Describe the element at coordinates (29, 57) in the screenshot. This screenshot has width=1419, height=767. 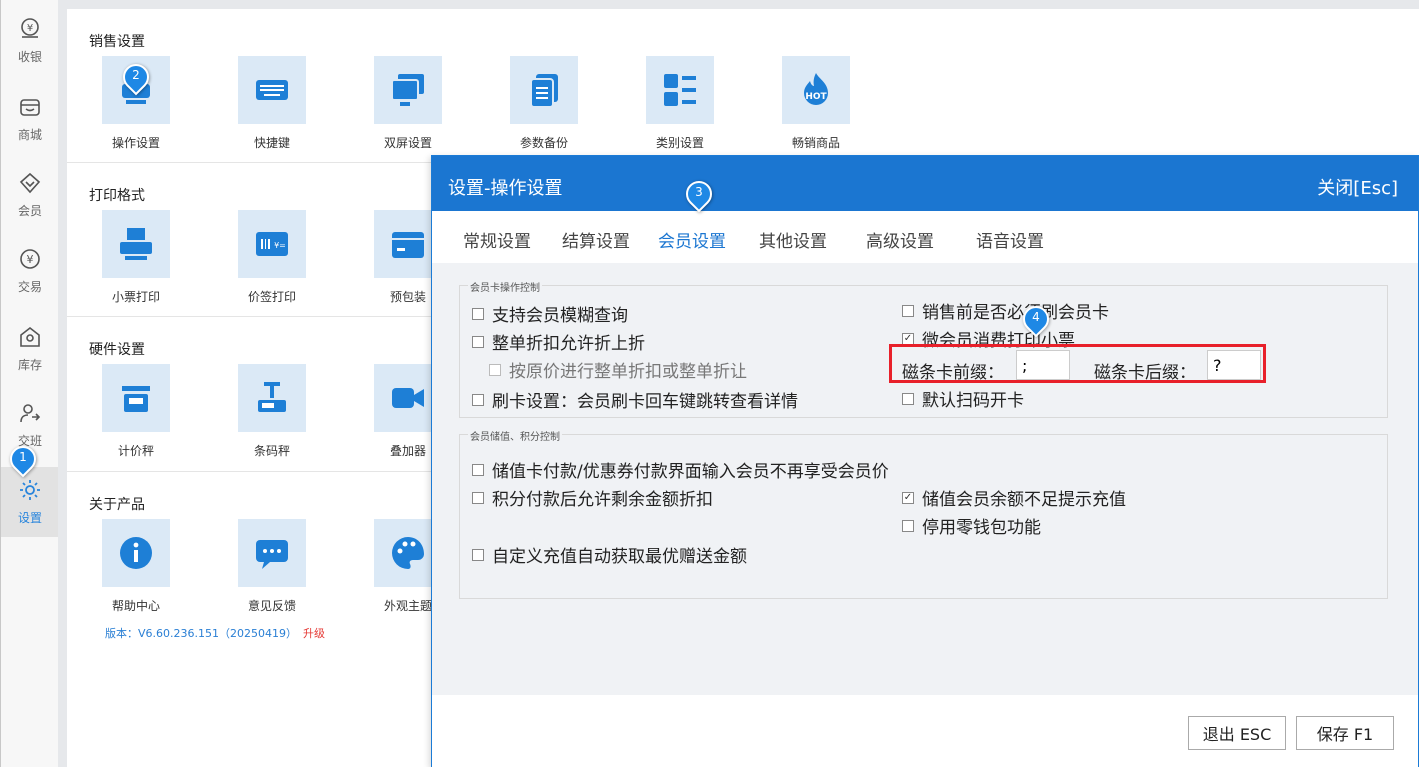
I see `nav-label: 收银` at that location.